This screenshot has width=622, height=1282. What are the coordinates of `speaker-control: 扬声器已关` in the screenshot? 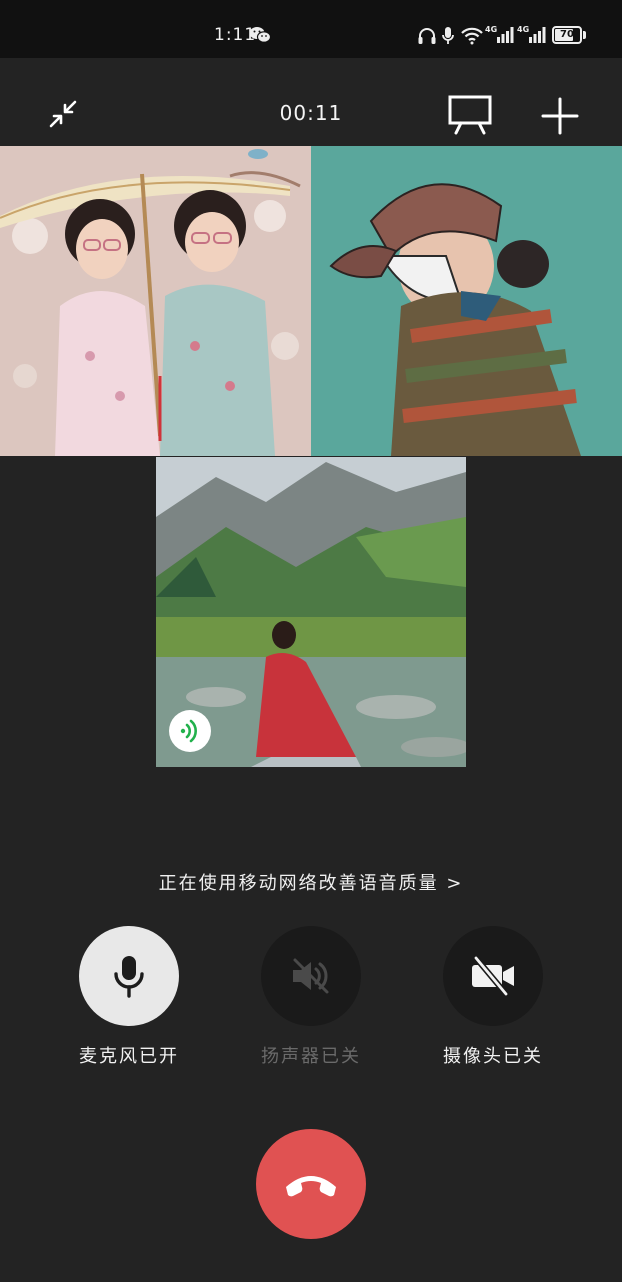 It's located at (311, 997).